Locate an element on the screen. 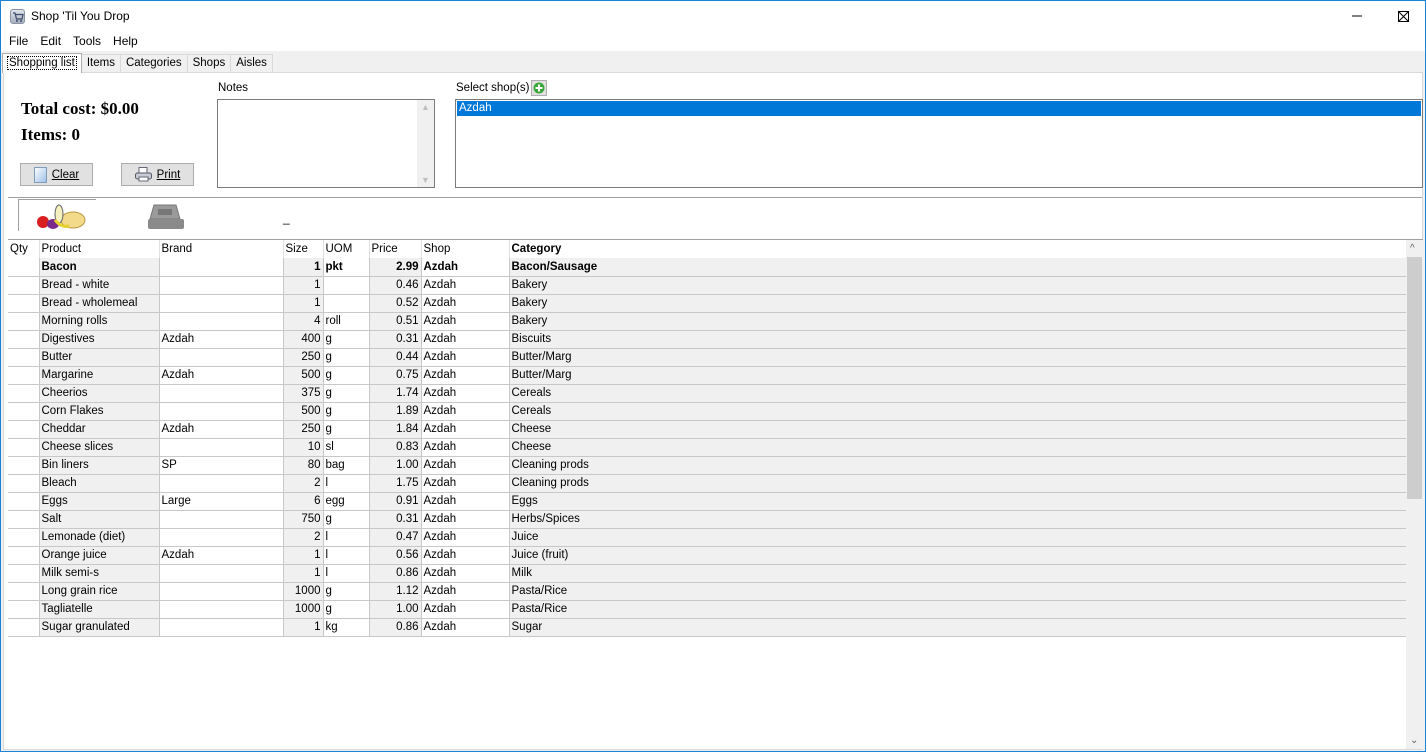  table-row: Butter 250 g 0.44 Azdah Butter/Marg is located at coordinates (707, 357).